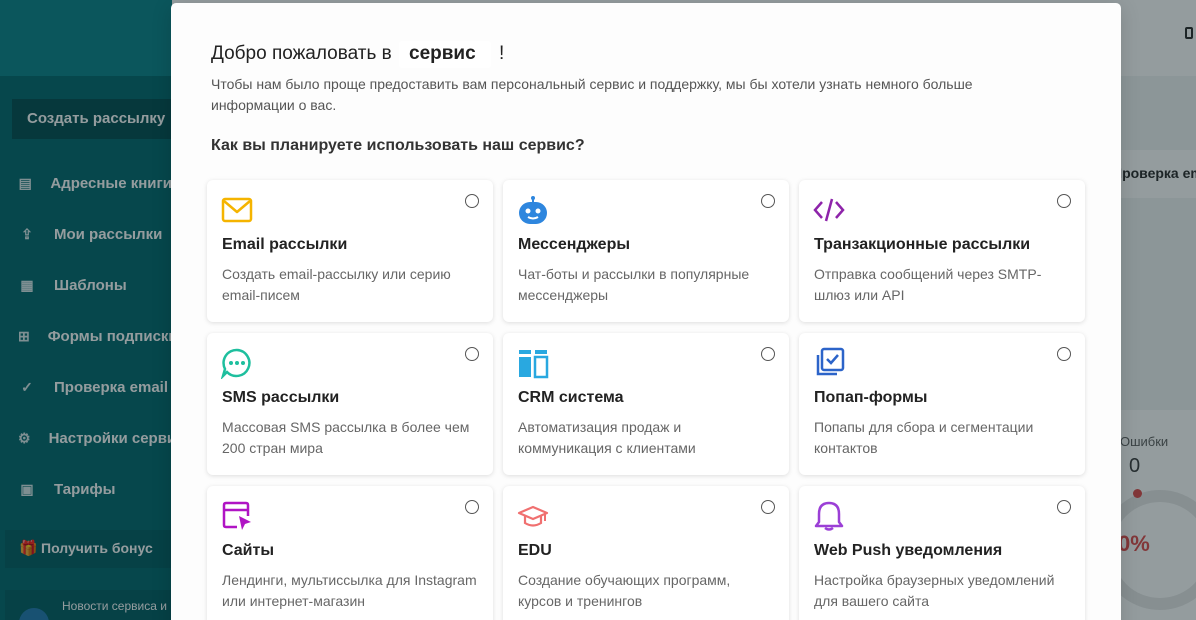 The image size is (1196, 620). I want to click on modal-title: Добро пожаловать в сервис!, so click(357, 54).